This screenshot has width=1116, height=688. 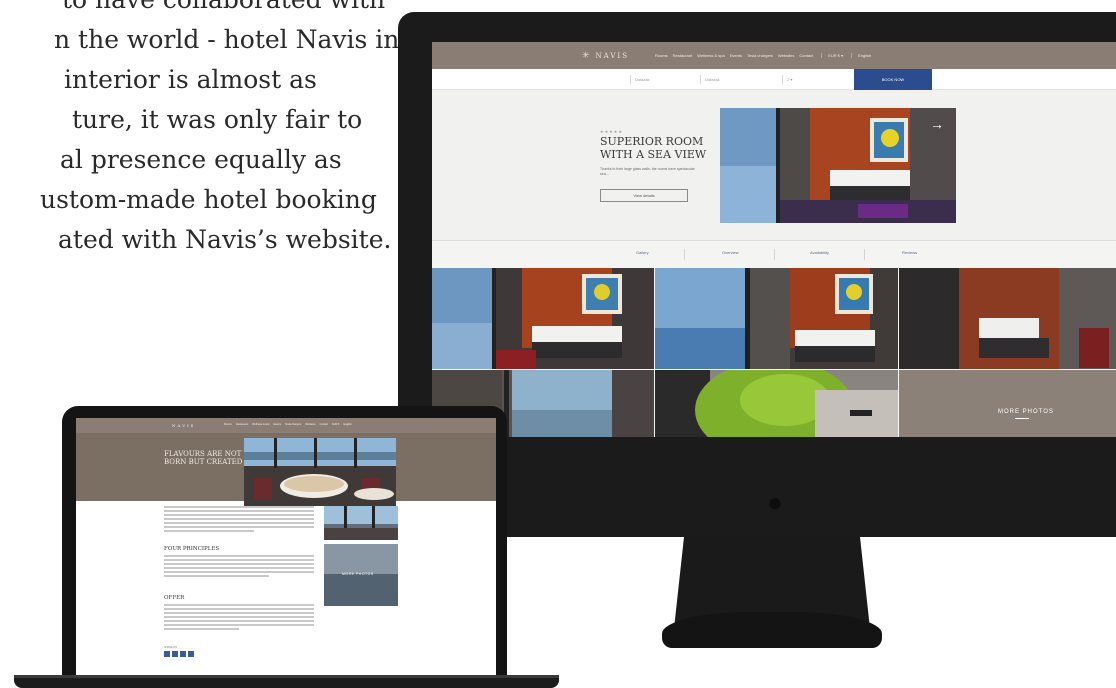 I want to click on site-logo: ✳ NAVIS, so click(x=605, y=56).